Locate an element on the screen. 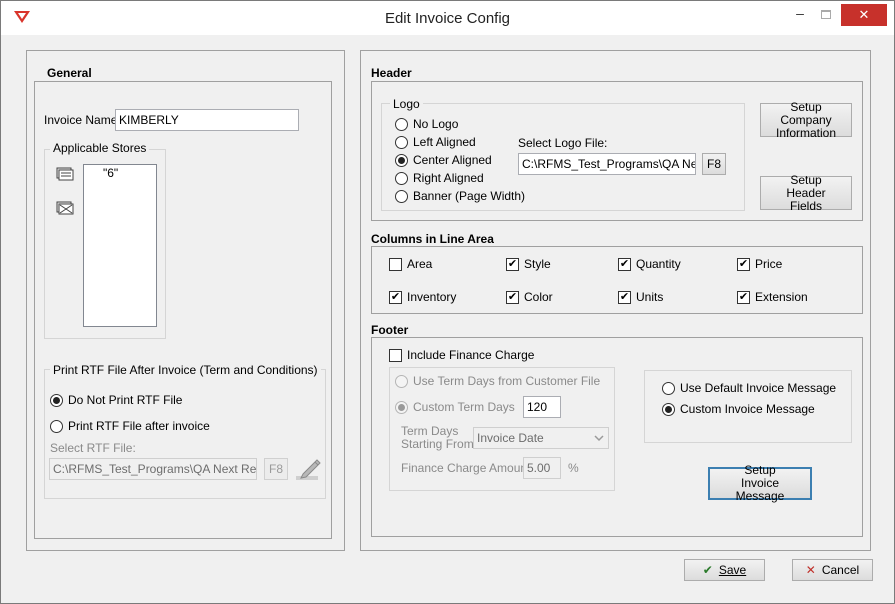 The height and width of the screenshot is (604, 895). logo-right-aligned-radio: Right Aligned is located at coordinates (439, 178).